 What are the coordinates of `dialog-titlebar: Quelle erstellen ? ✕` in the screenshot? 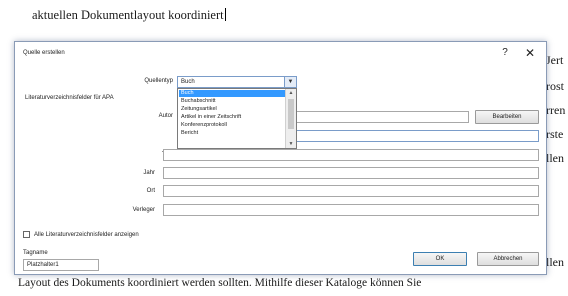 It's located at (280, 53).